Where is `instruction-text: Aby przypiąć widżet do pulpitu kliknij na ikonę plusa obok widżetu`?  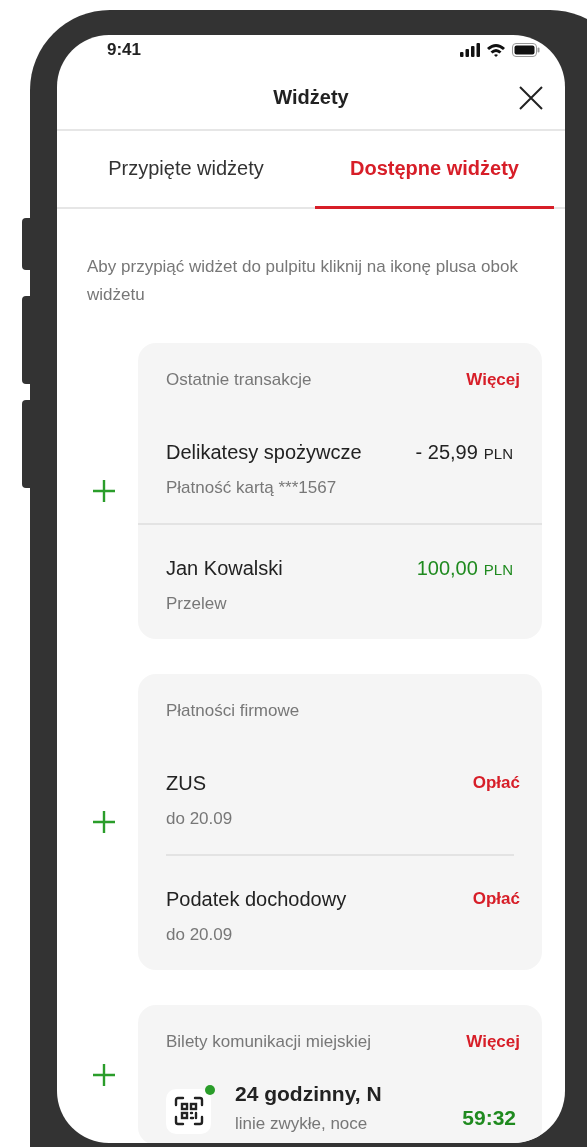
instruction-text: Aby przypiąć widżet do pulpitu kliknij na ikonę plusa obok widżetu is located at coordinates (303, 281).